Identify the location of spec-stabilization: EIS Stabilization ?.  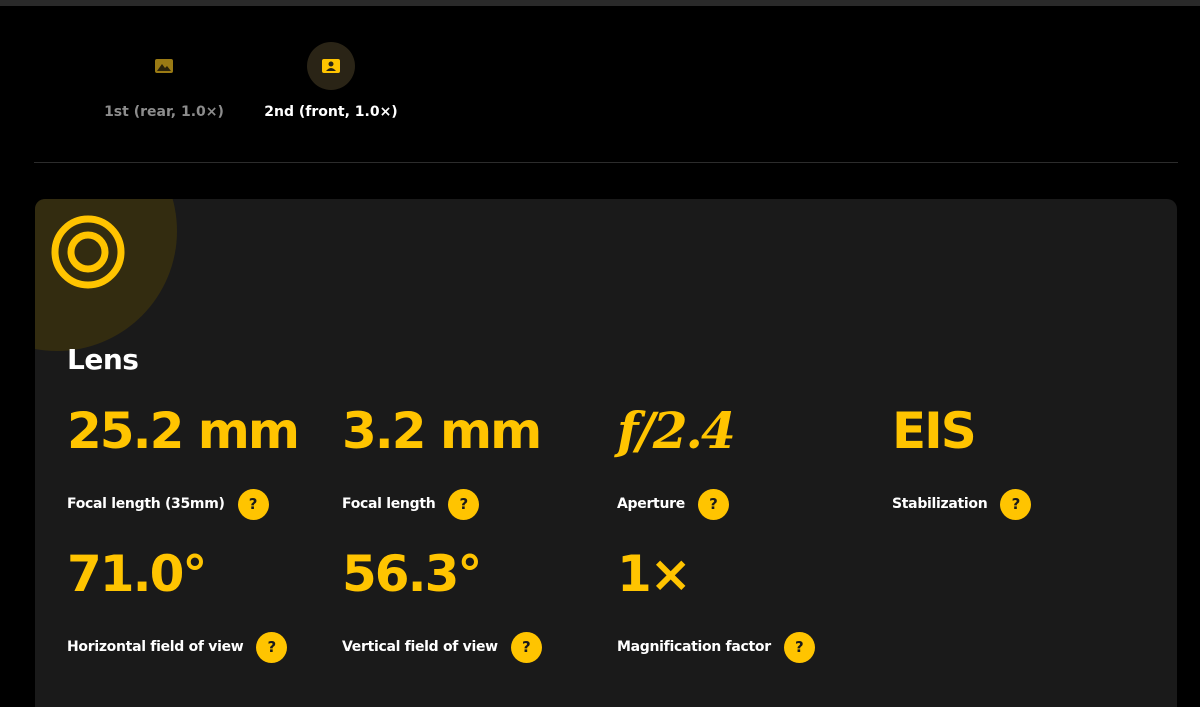
(962, 461).